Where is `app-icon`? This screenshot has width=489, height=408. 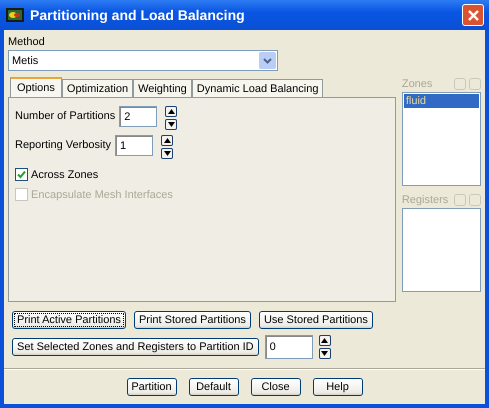 app-icon is located at coordinates (15, 15).